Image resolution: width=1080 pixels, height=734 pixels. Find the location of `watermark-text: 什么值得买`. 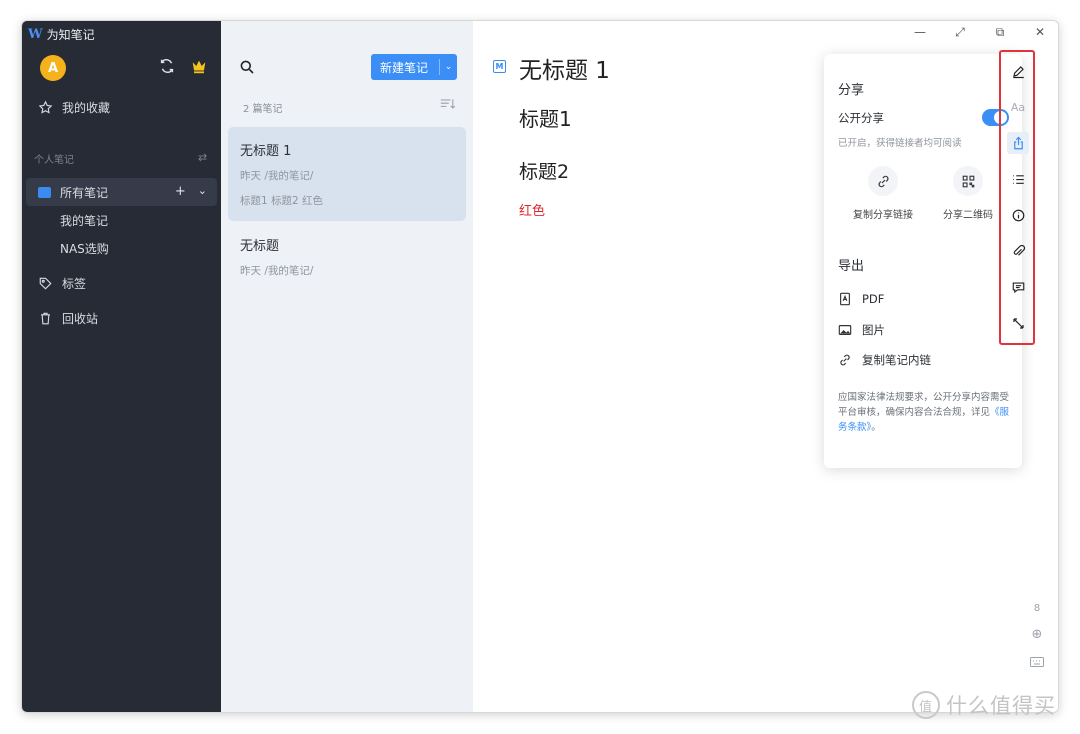

watermark-text: 什么值得买 is located at coordinates (1001, 706).